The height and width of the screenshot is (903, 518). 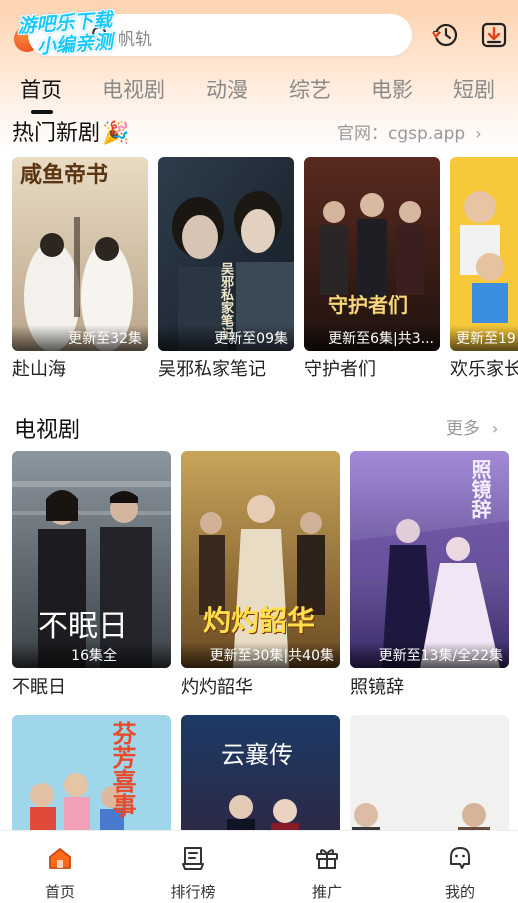 What do you see at coordinates (259, 620) in the screenshot?
I see `poster-caption: 灼灼韶华` at bounding box center [259, 620].